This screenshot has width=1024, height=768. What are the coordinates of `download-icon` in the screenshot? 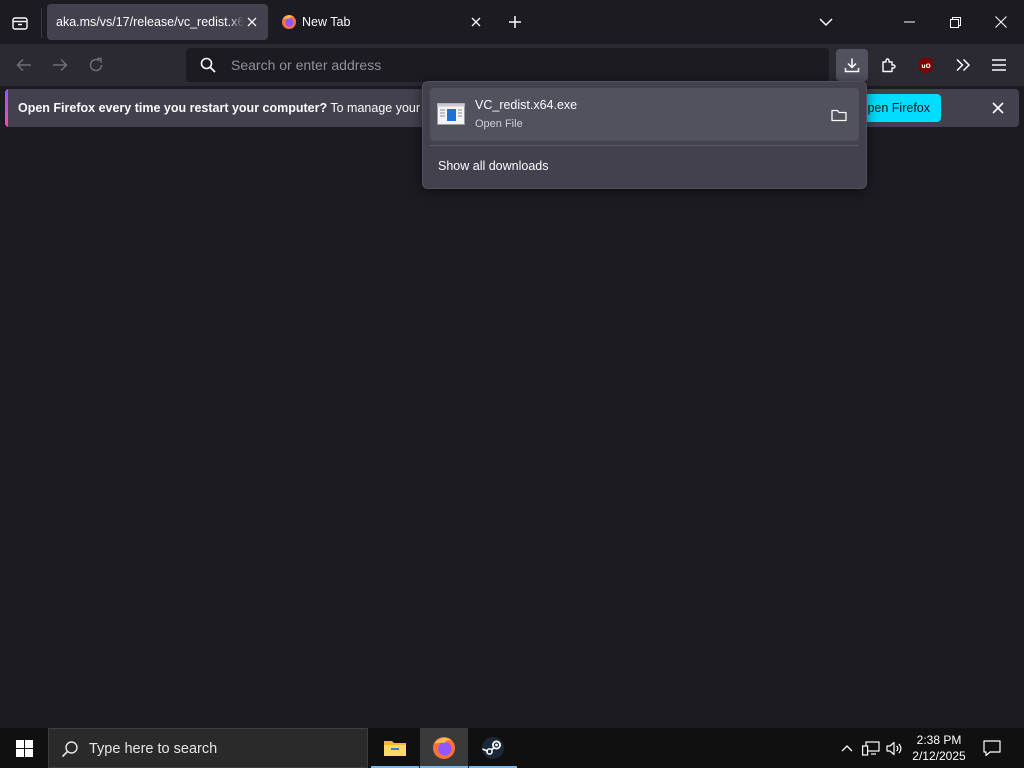 It's located at (852, 65).